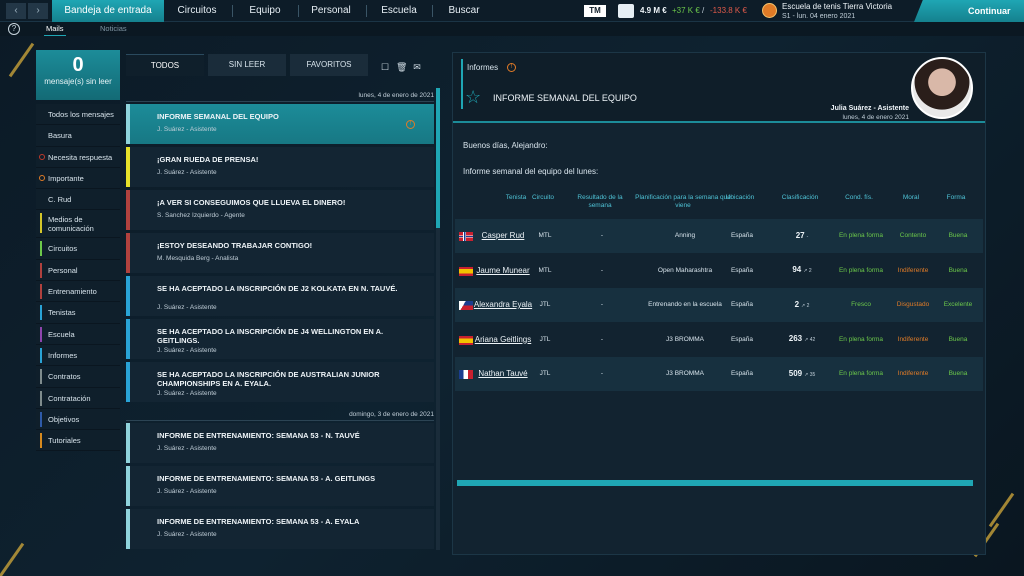  I want to click on table-cell-circuit: JTL, so click(545, 339).